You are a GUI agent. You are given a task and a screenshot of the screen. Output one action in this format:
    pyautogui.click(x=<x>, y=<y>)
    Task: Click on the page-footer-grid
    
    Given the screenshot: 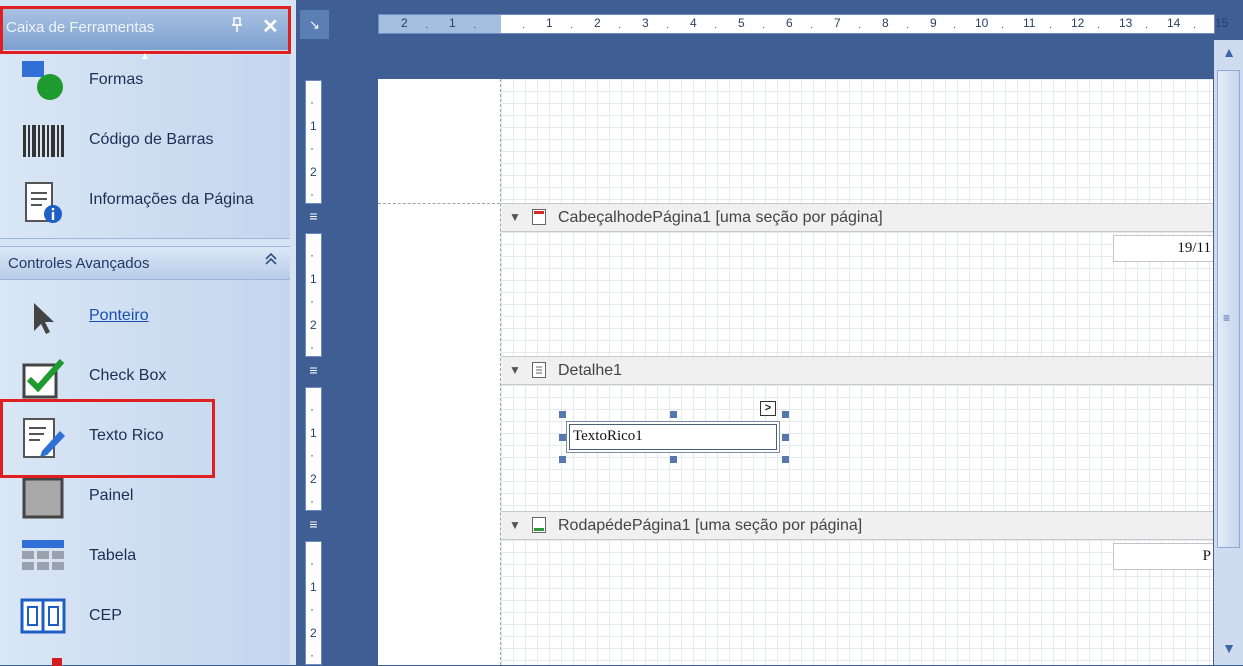 What is the action you would take?
    pyautogui.click(x=857, y=602)
    